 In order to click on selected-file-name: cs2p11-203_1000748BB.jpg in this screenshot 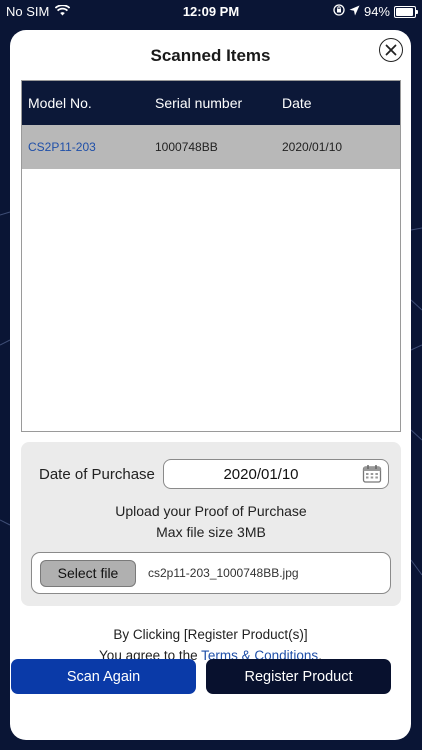, I will do `click(223, 573)`.